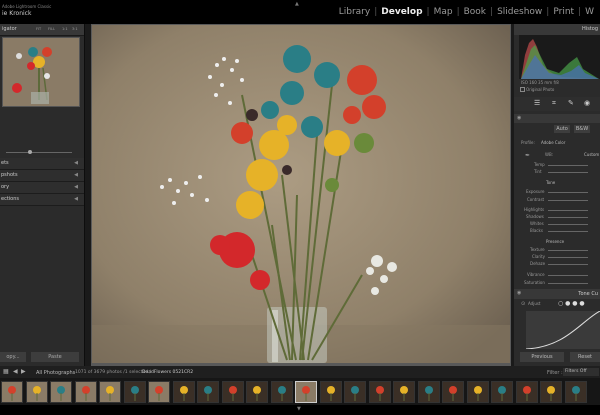 This screenshot has height=415, width=600. What do you see at coordinates (30, 152) in the screenshot?
I see `zoom-slider-handle` at bounding box center [30, 152].